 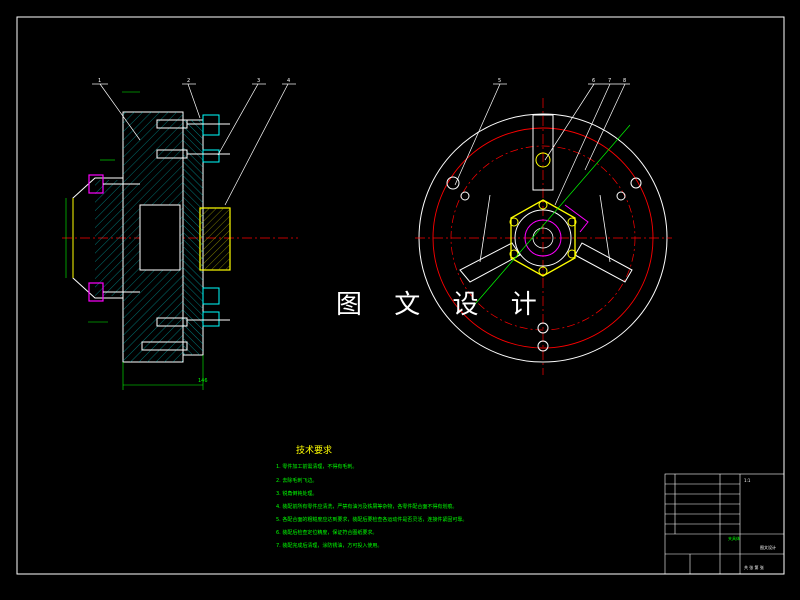 What do you see at coordinates (288, 81) in the screenshot?
I see `balloon-4: 4` at bounding box center [288, 81].